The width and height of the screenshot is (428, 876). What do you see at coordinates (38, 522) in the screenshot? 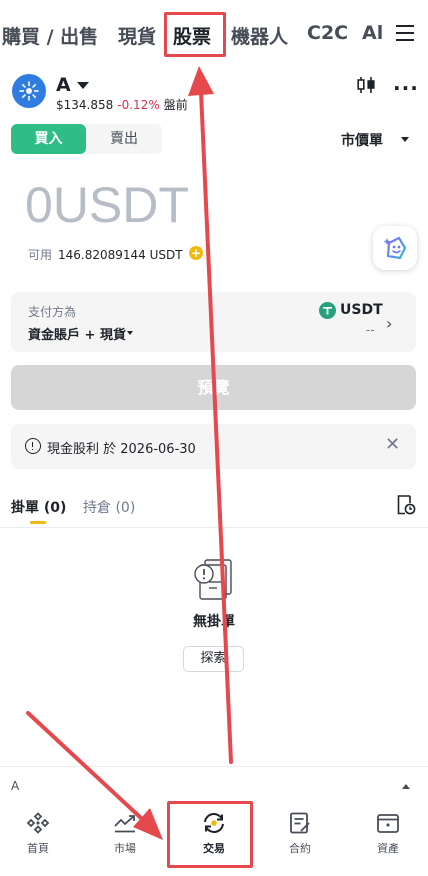
I see `active-tab-indicator` at bounding box center [38, 522].